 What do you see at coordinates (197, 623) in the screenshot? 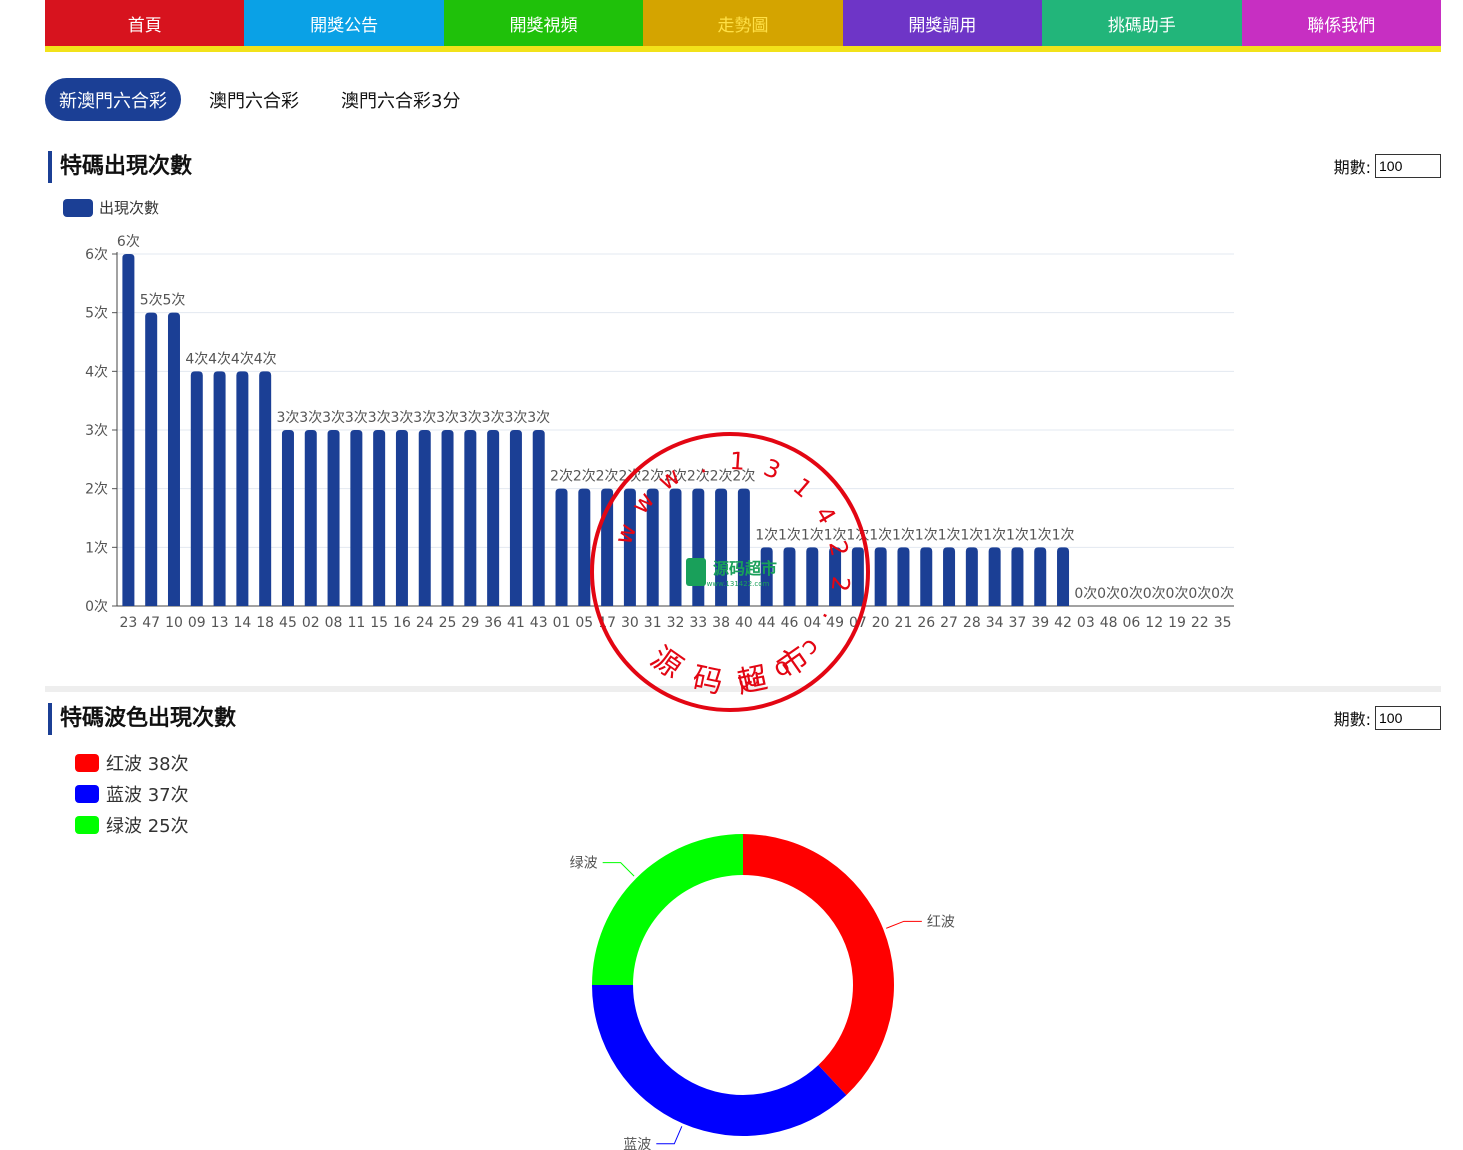
I see `x-tick-label: 09` at bounding box center [197, 623].